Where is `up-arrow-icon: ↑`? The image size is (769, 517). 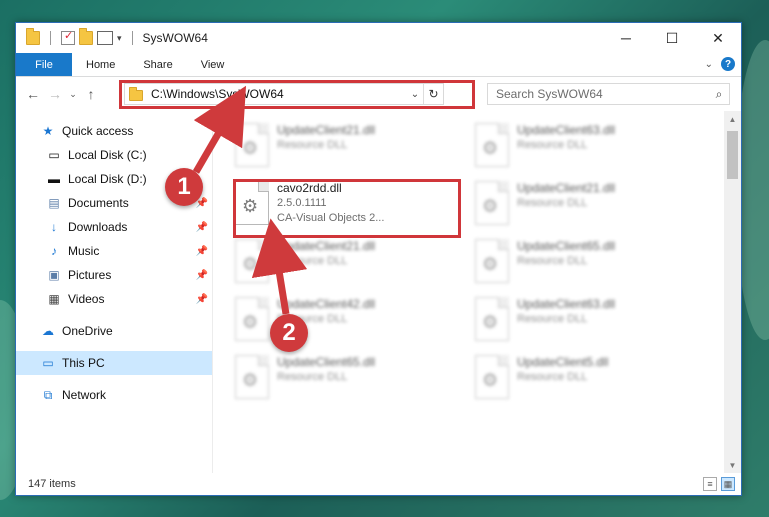 up-arrow-icon: ↑ is located at coordinates (91, 94).